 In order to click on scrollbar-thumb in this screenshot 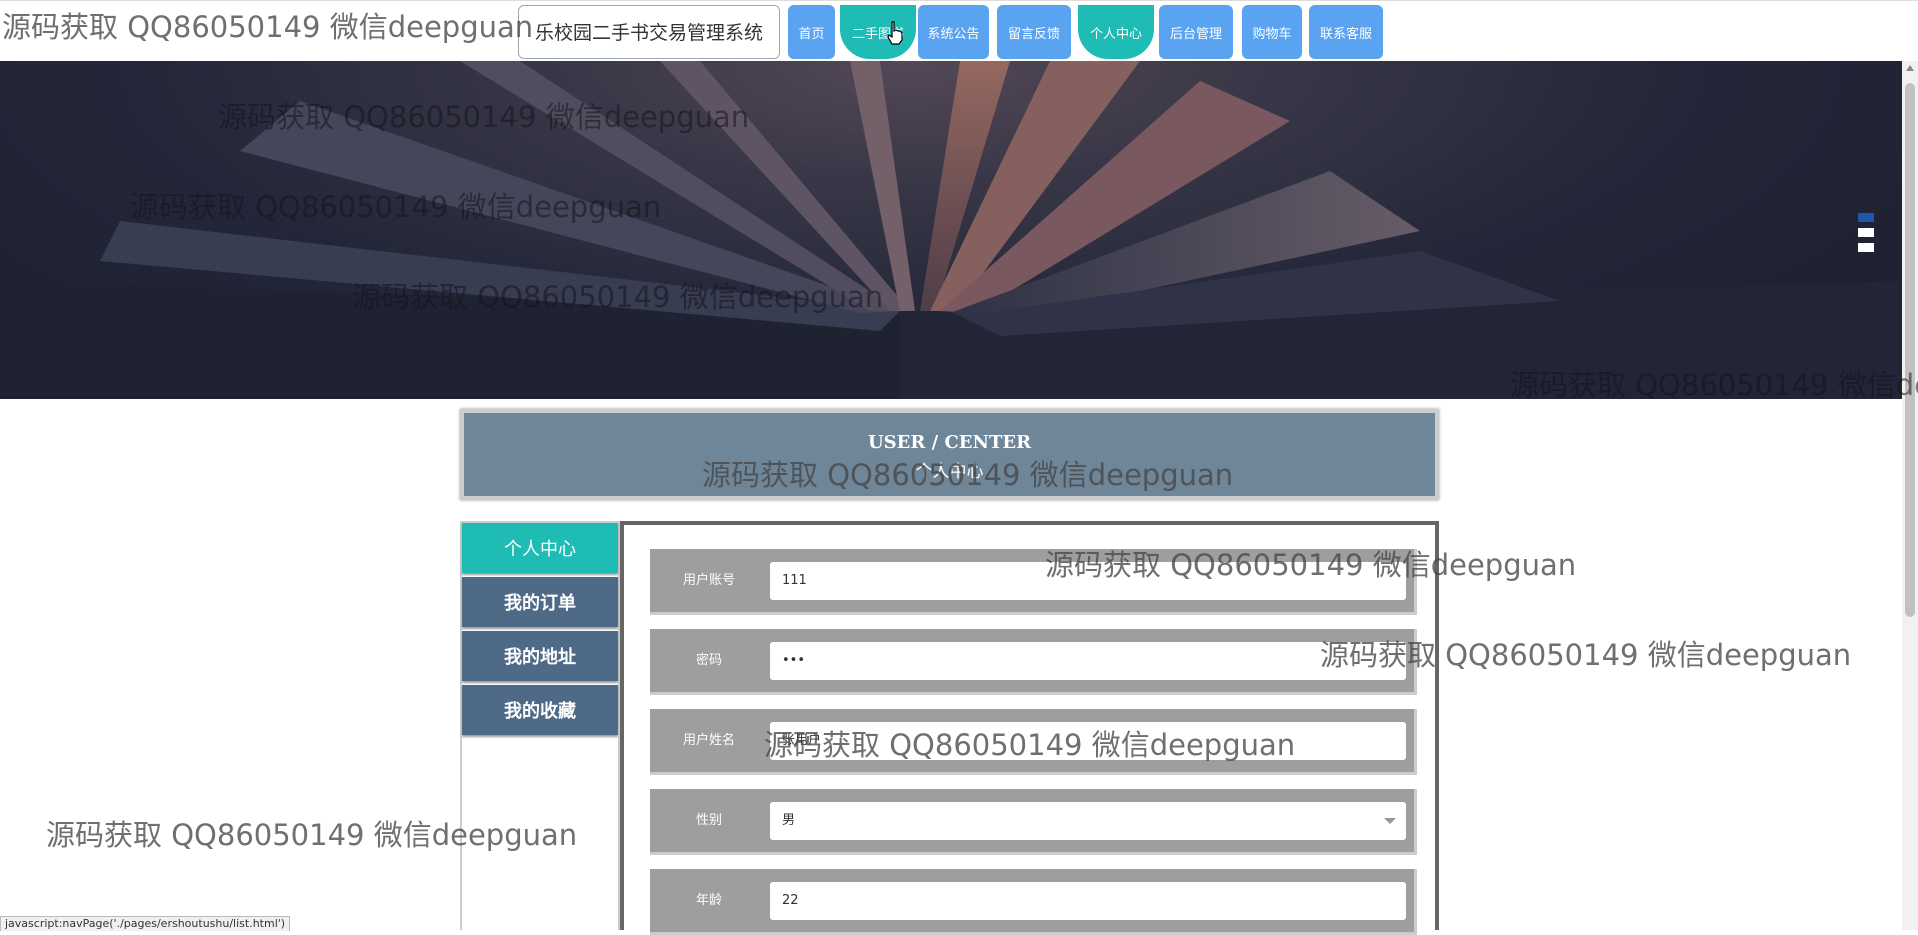, I will do `click(1910, 350)`.